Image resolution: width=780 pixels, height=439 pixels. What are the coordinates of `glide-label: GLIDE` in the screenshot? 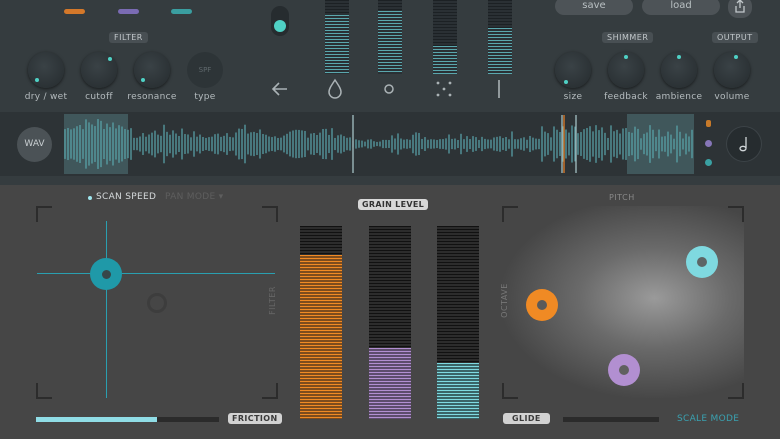 It's located at (526, 418).